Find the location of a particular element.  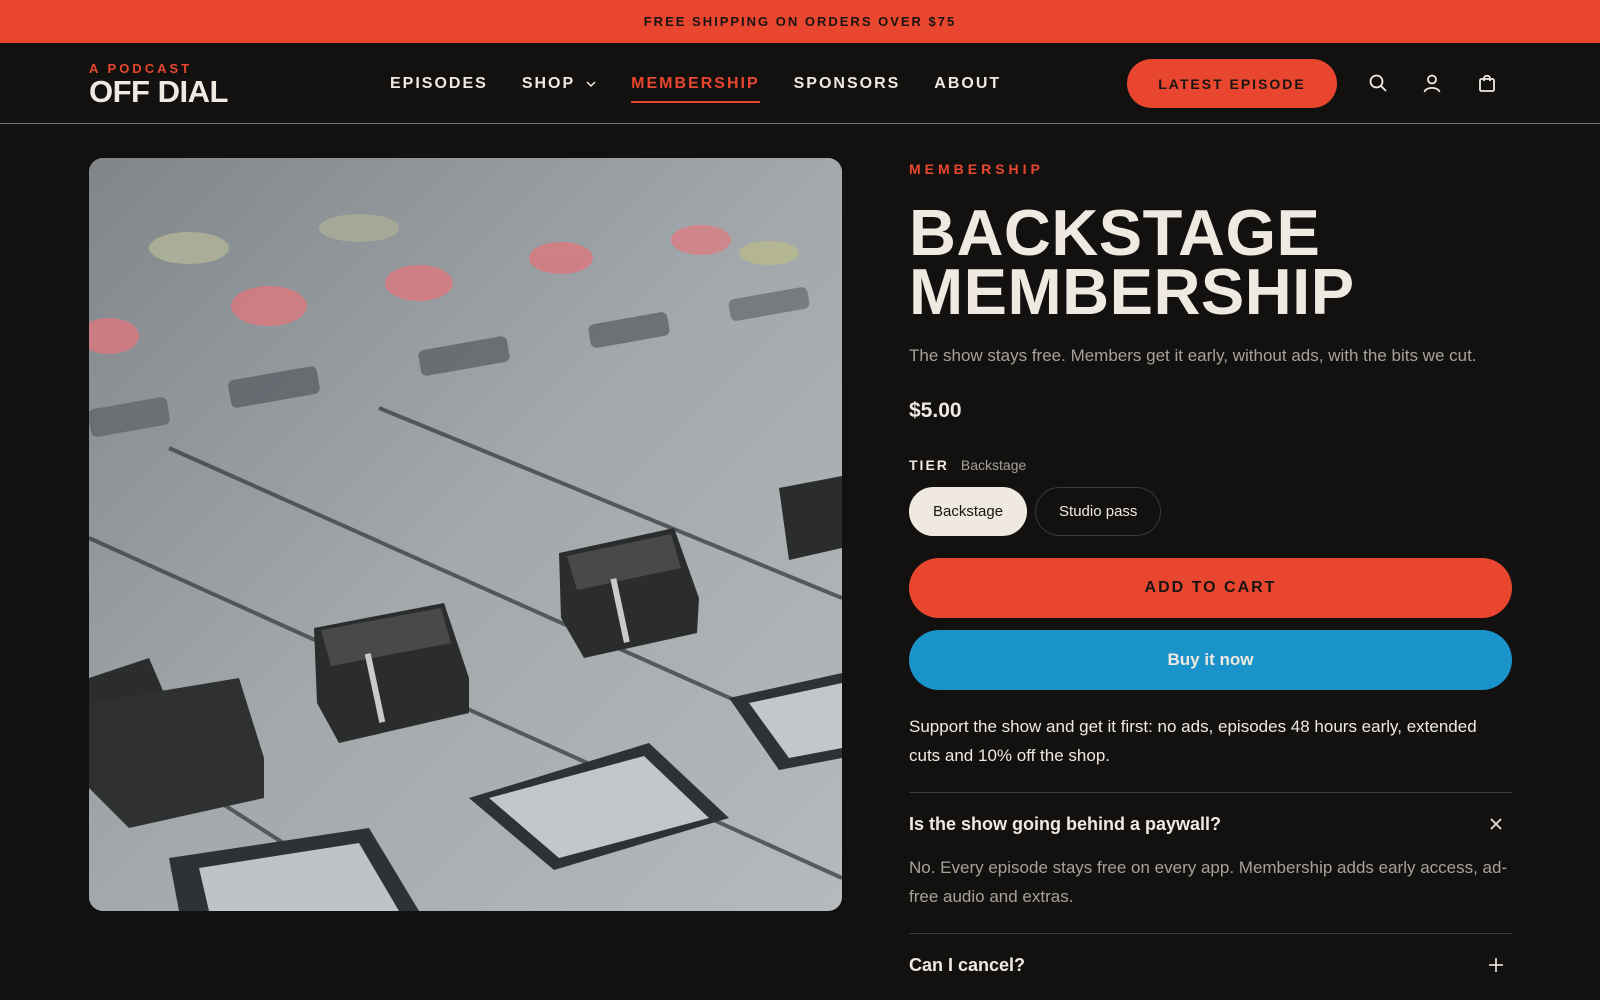

tier-selected-value: Backstage is located at coordinates (993, 465).